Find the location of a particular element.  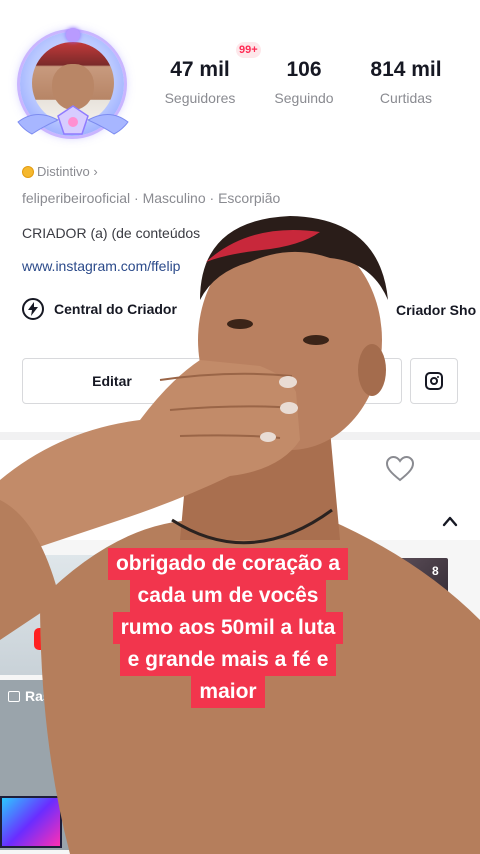

avatar-gem-icon is located at coordinates (73, 35).